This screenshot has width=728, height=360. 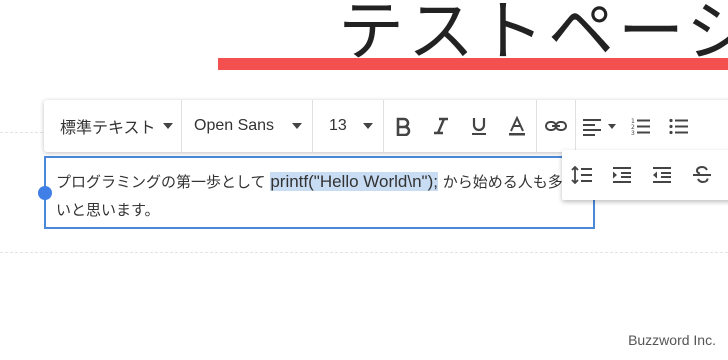 I want to click on italic-button, so click(x=441, y=126).